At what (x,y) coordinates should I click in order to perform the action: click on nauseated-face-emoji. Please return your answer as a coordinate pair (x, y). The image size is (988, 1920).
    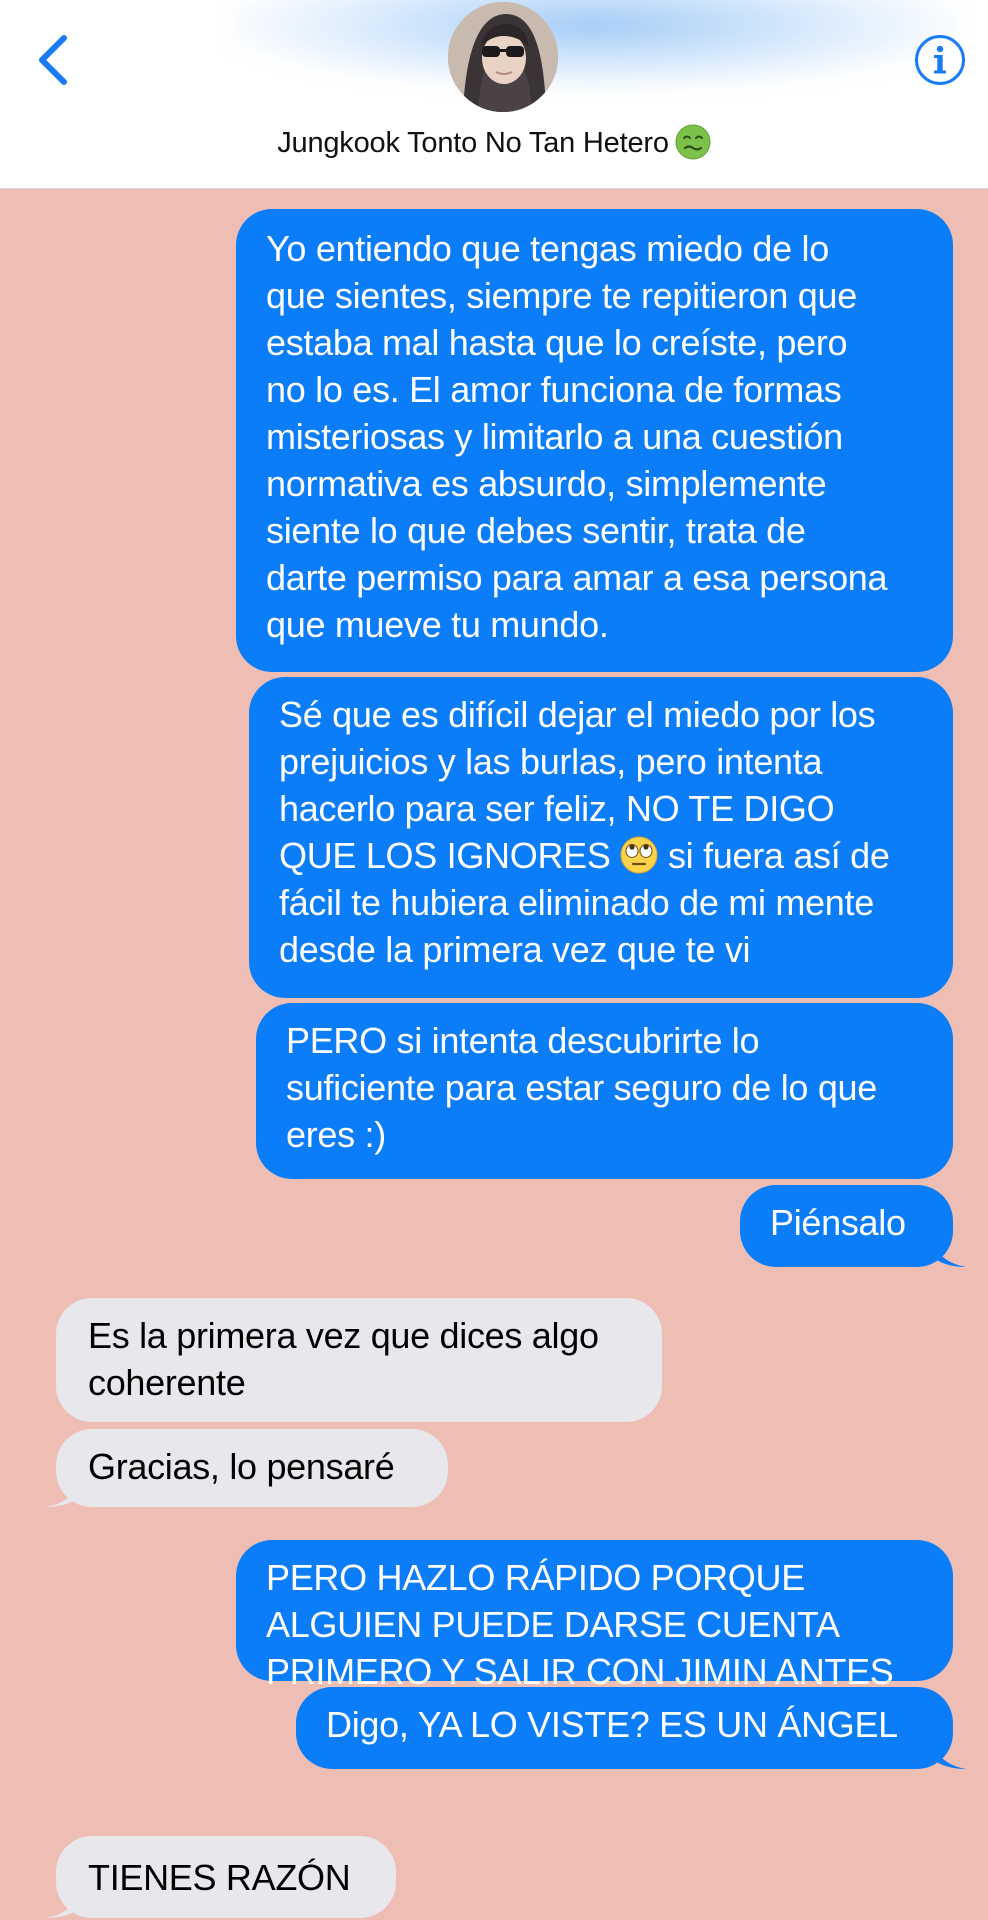
    Looking at the image, I should click on (693, 142).